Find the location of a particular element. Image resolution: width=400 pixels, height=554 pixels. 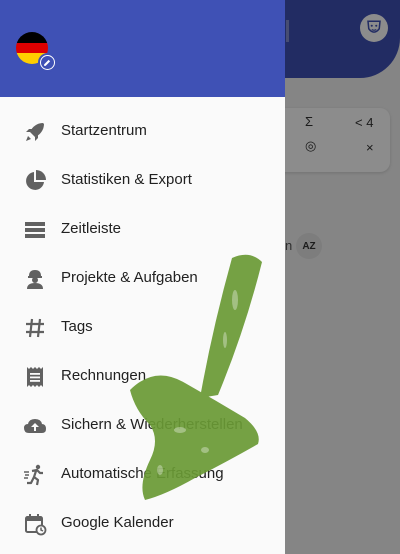

cloud-upload-icon is located at coordinates (35, 426).